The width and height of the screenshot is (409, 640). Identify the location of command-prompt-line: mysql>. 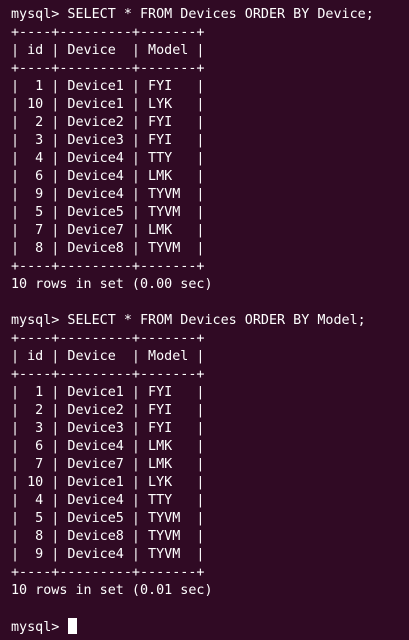
(44, 627).